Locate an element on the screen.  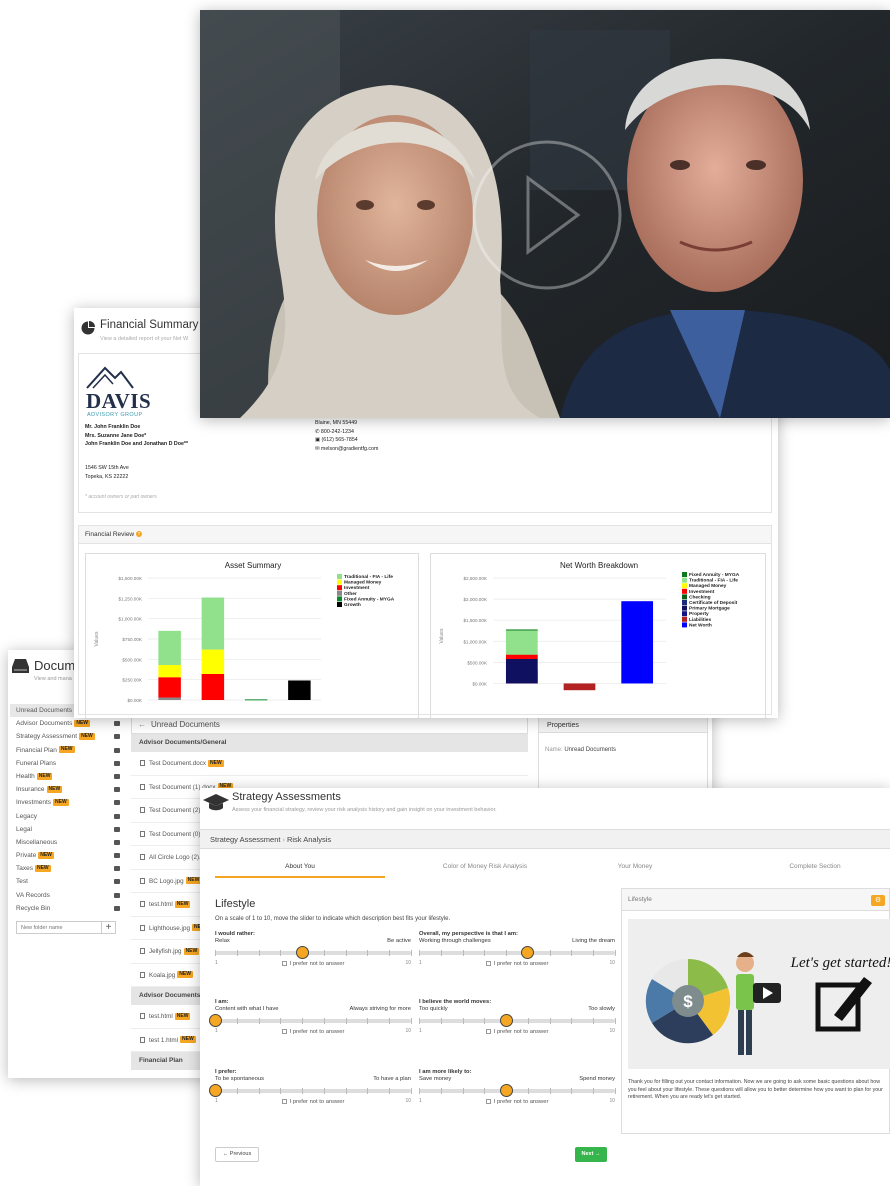
folder-item: Strategy Assessment NEW is located at coordinates (68, 736).